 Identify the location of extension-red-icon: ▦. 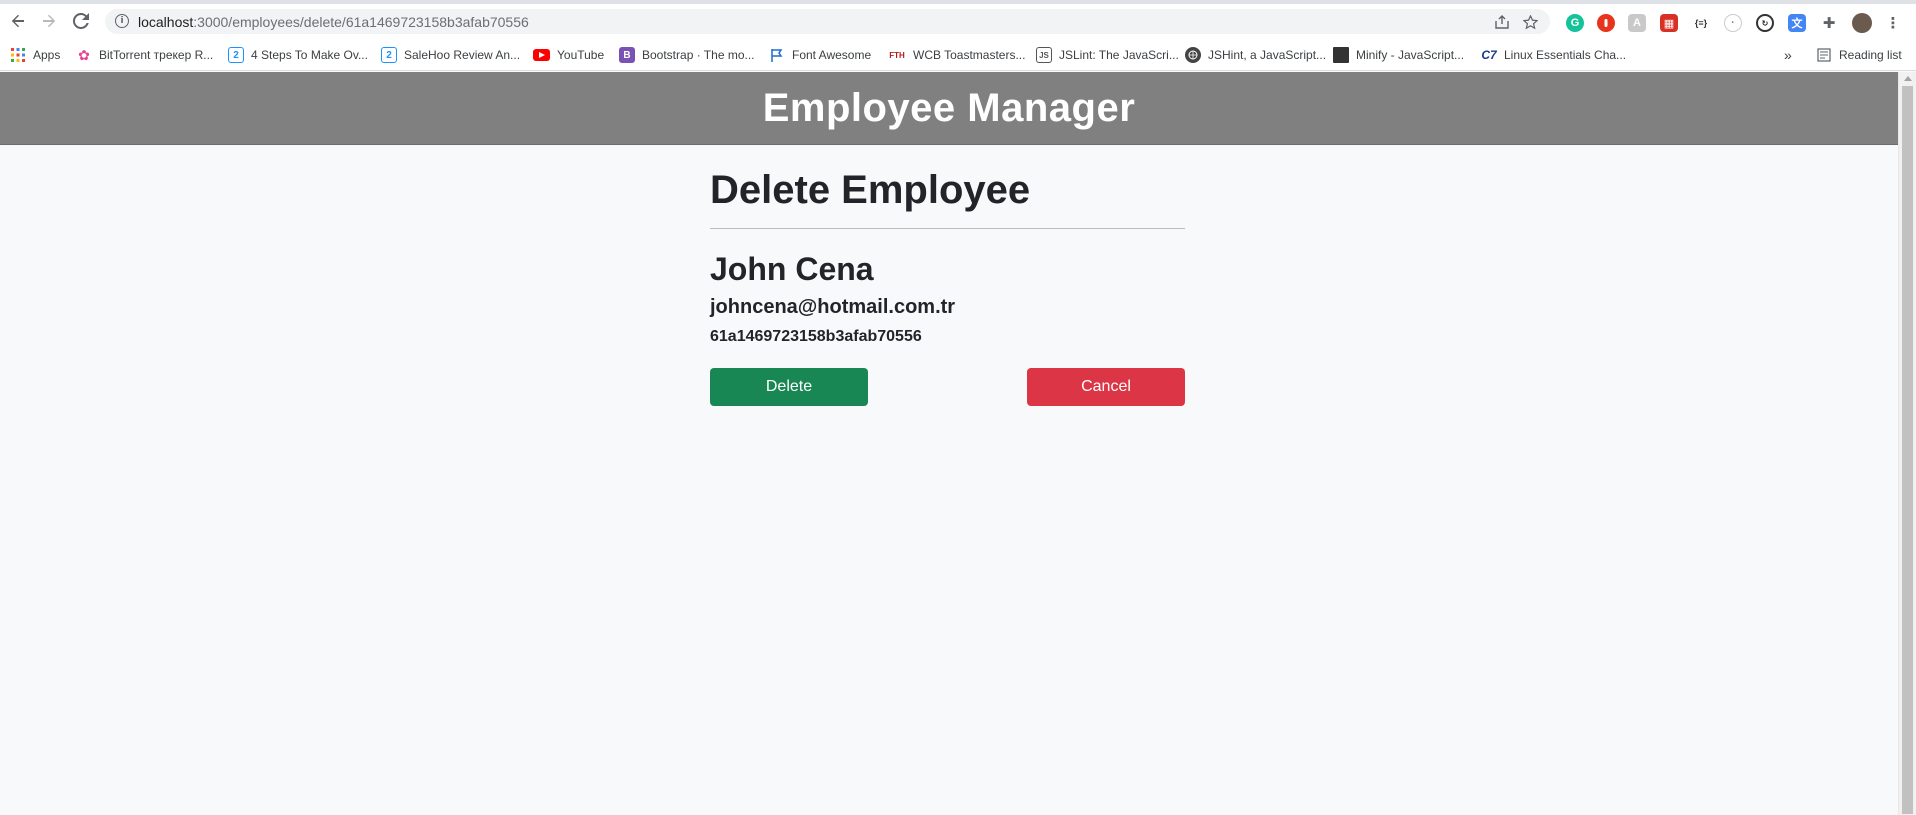
(1669, 23).